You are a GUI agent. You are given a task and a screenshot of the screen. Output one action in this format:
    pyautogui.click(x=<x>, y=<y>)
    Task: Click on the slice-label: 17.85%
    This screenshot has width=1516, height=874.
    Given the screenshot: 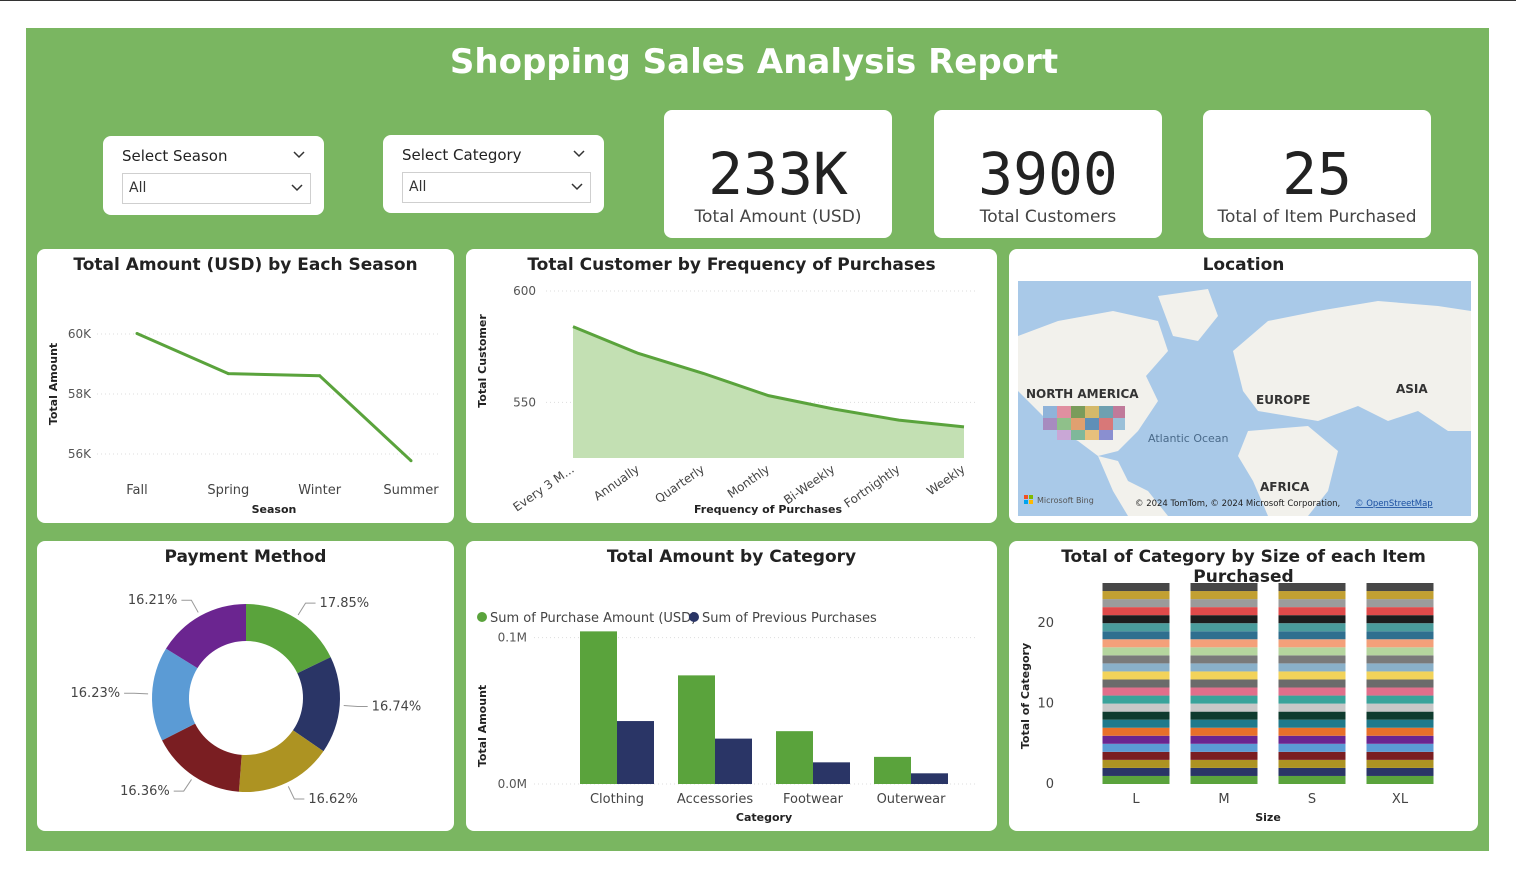 What is the action you would take?
    pyautogui.click(x=345, y=603)
    